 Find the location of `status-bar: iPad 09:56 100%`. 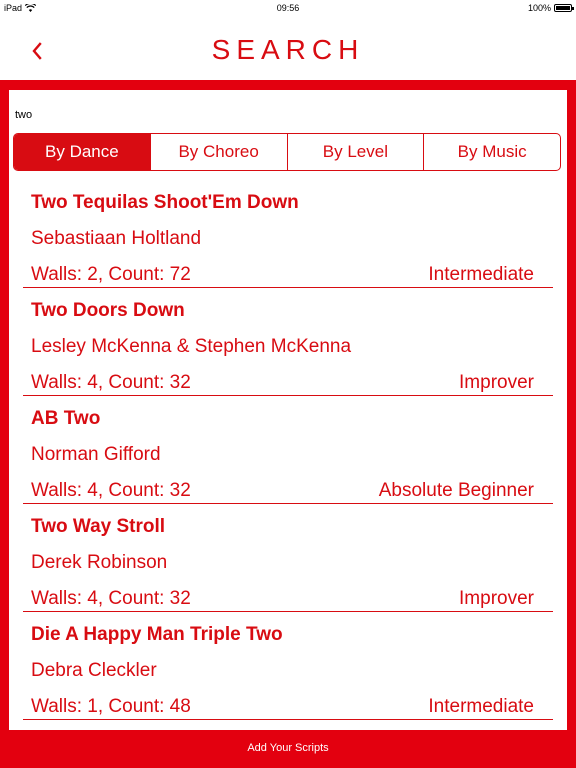

status-bar: iPad 09:56 100% is located at coordinates (288, 8).